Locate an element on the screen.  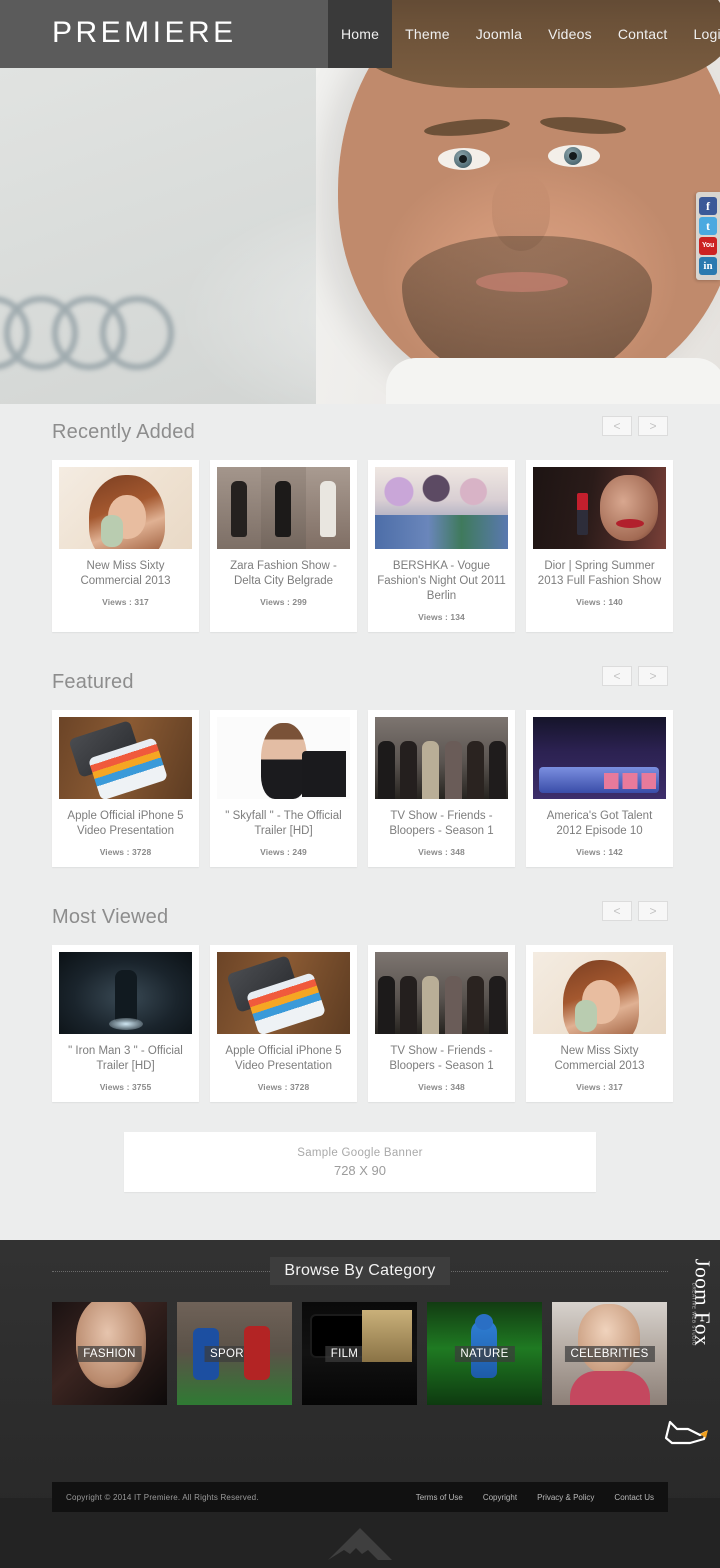
category-tile-nature: NATURE is located at coordinates (484, 1353).